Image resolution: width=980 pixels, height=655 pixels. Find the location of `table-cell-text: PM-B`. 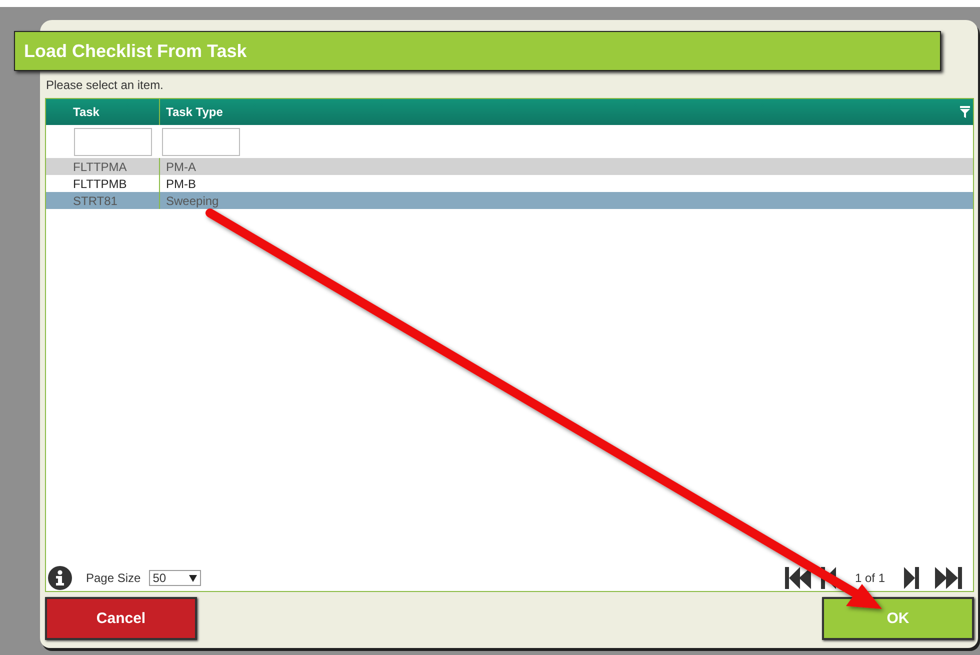

table-cell-text: PM-B is located at coordinates (181, 184).